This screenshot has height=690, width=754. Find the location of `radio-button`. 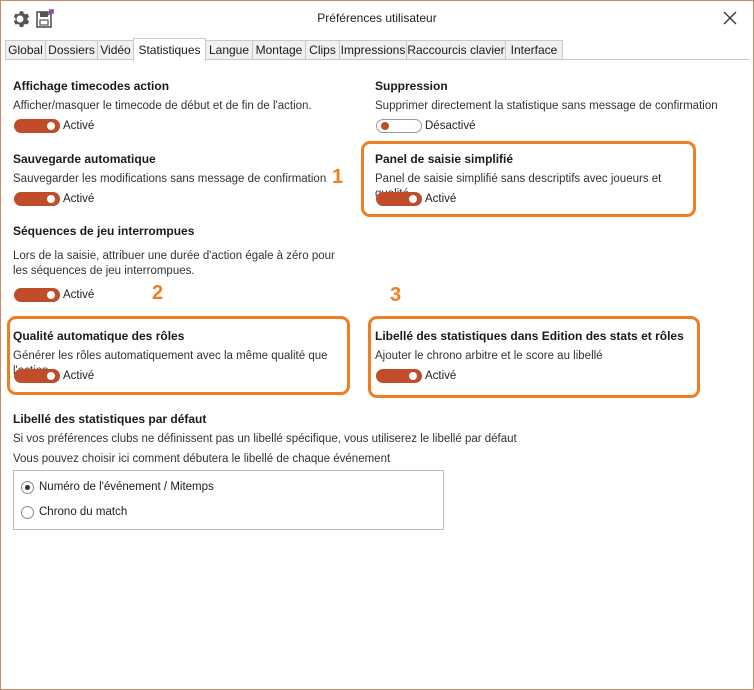

radio-button is located at coordinates (27, 512).